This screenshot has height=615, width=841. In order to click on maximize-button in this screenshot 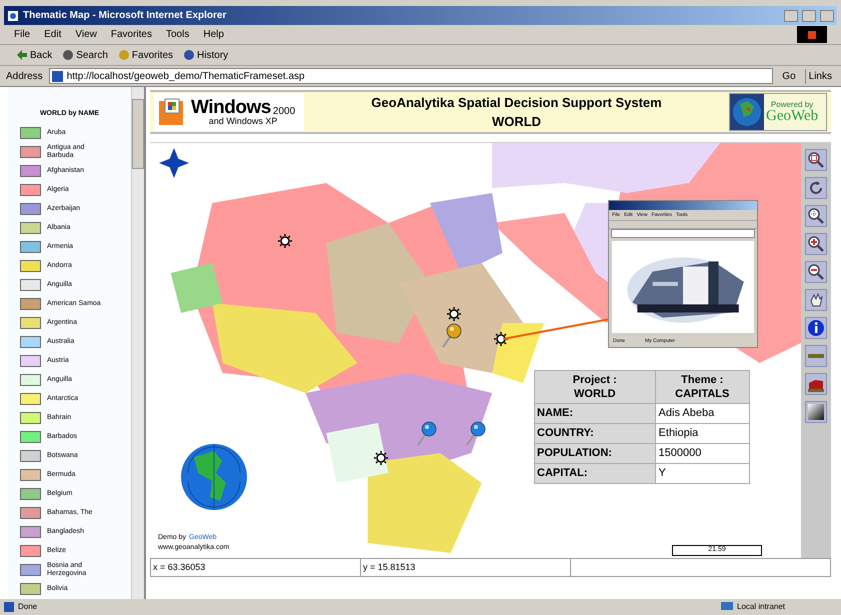, I will do `click(809, 16)`.